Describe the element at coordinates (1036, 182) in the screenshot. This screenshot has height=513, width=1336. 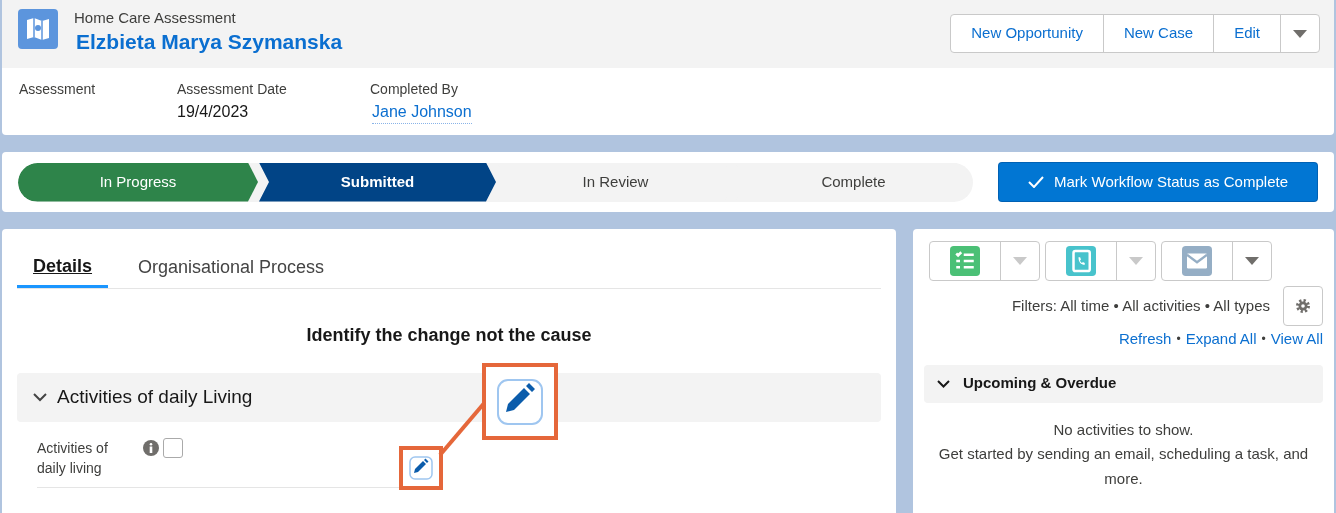
I see `check-icon` at that location.